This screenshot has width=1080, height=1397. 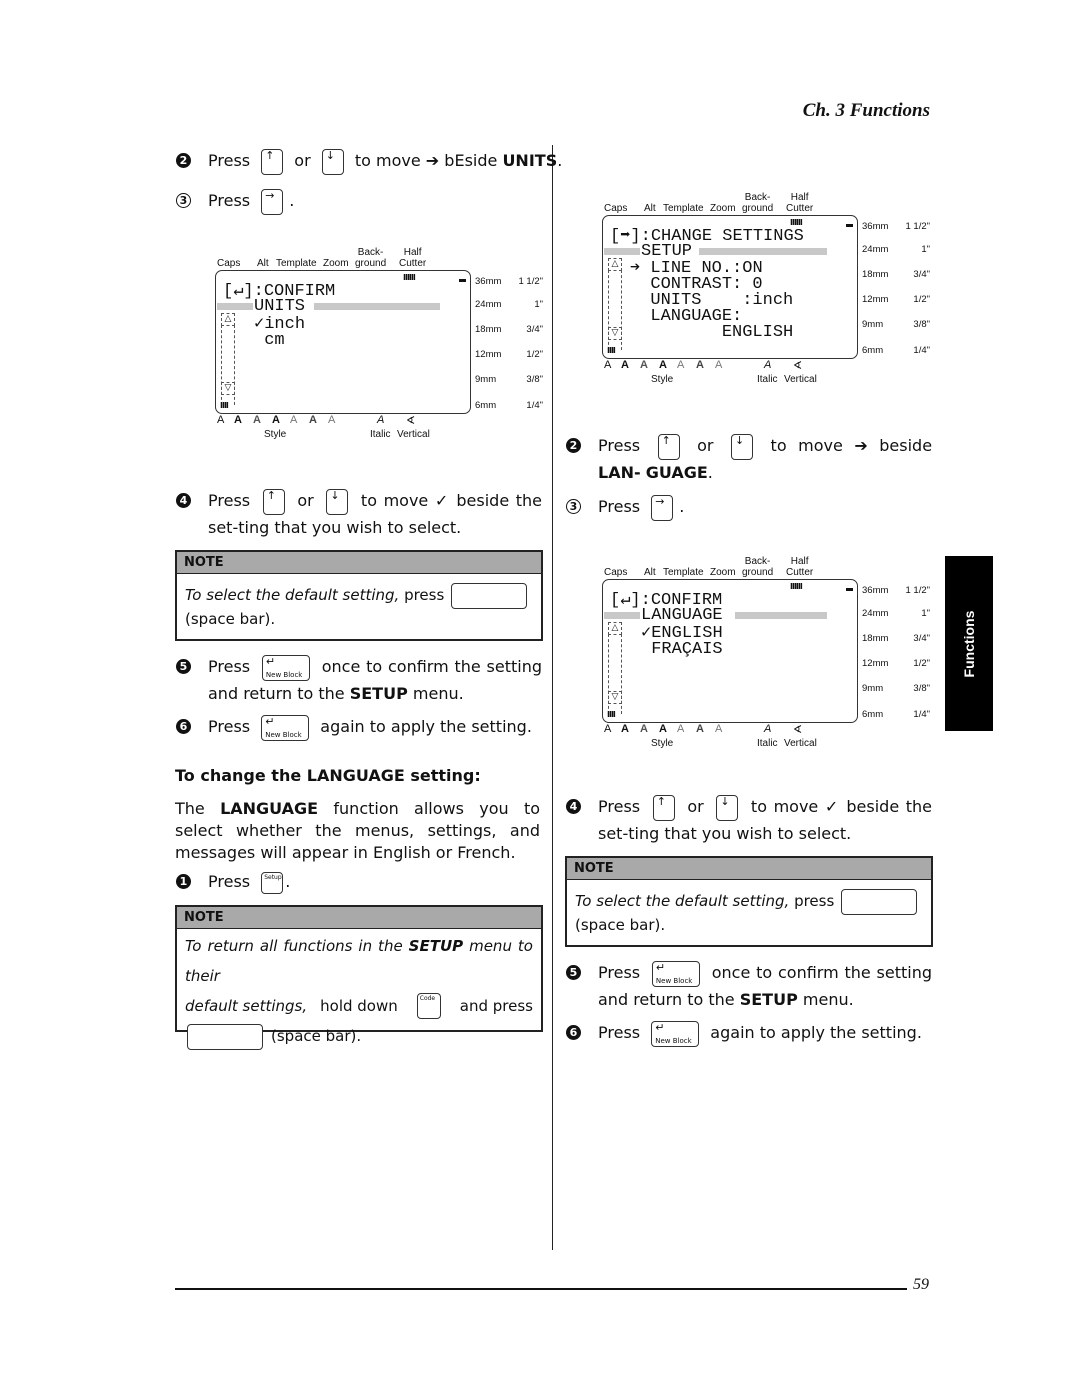 What do you see at coordinates (921, 1284) in the screenshot?
I see `page-number: 59` at bounding box center [921, 1284].